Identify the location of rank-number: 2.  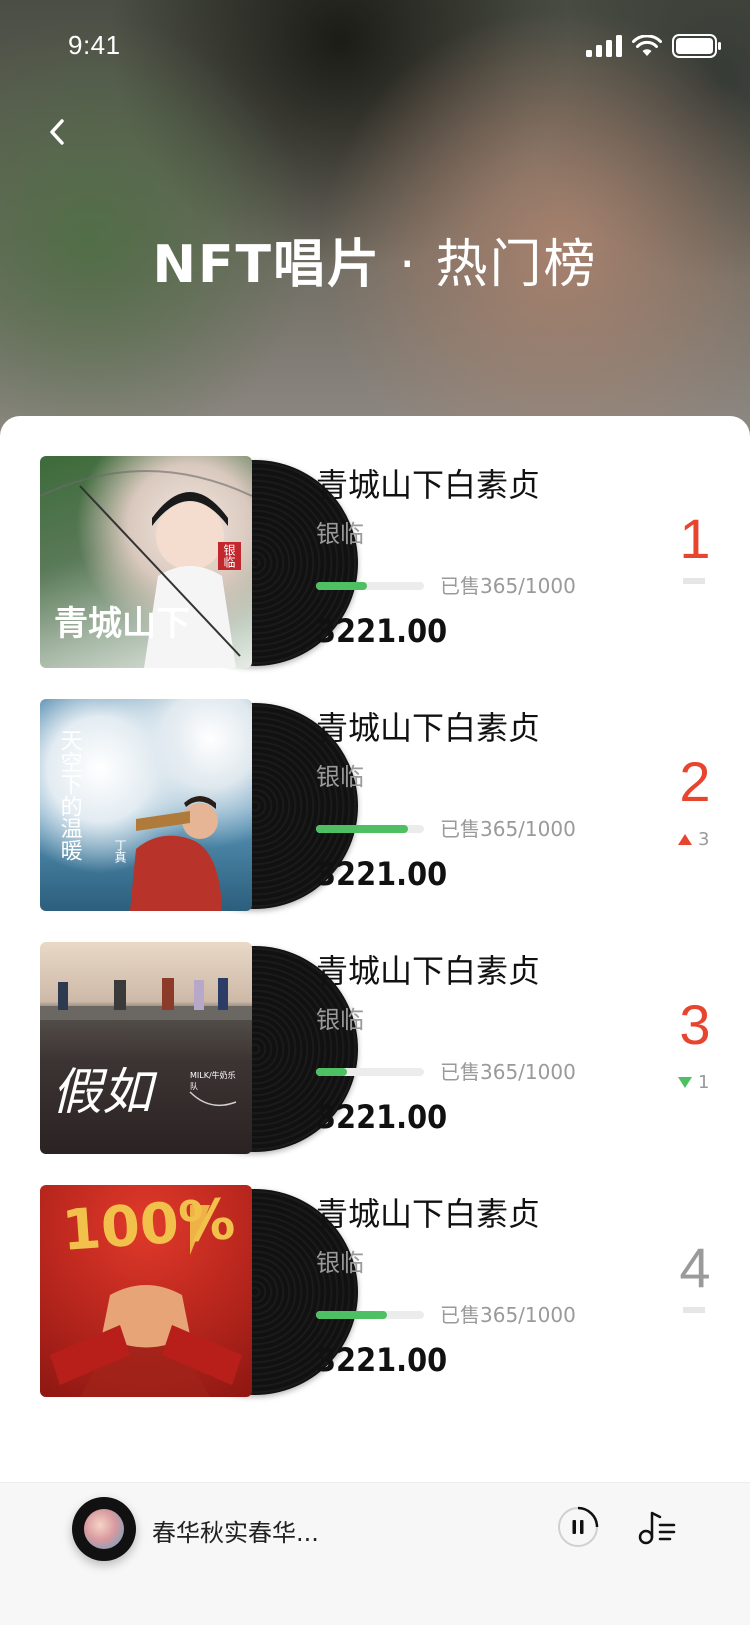
(695, 781).